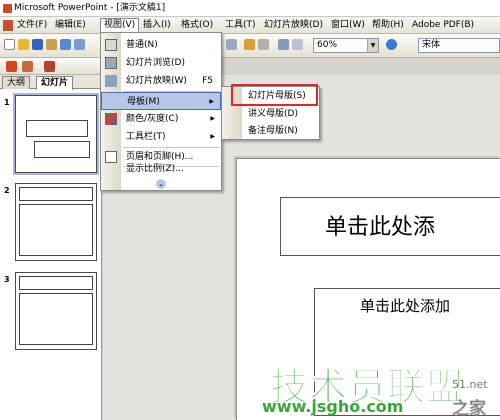 The image size is (500, 420). Describe the element at coordinates (155, 63) in the screenshot. I see `menu-item-label: 幻灯片浏览(D)` at that location.